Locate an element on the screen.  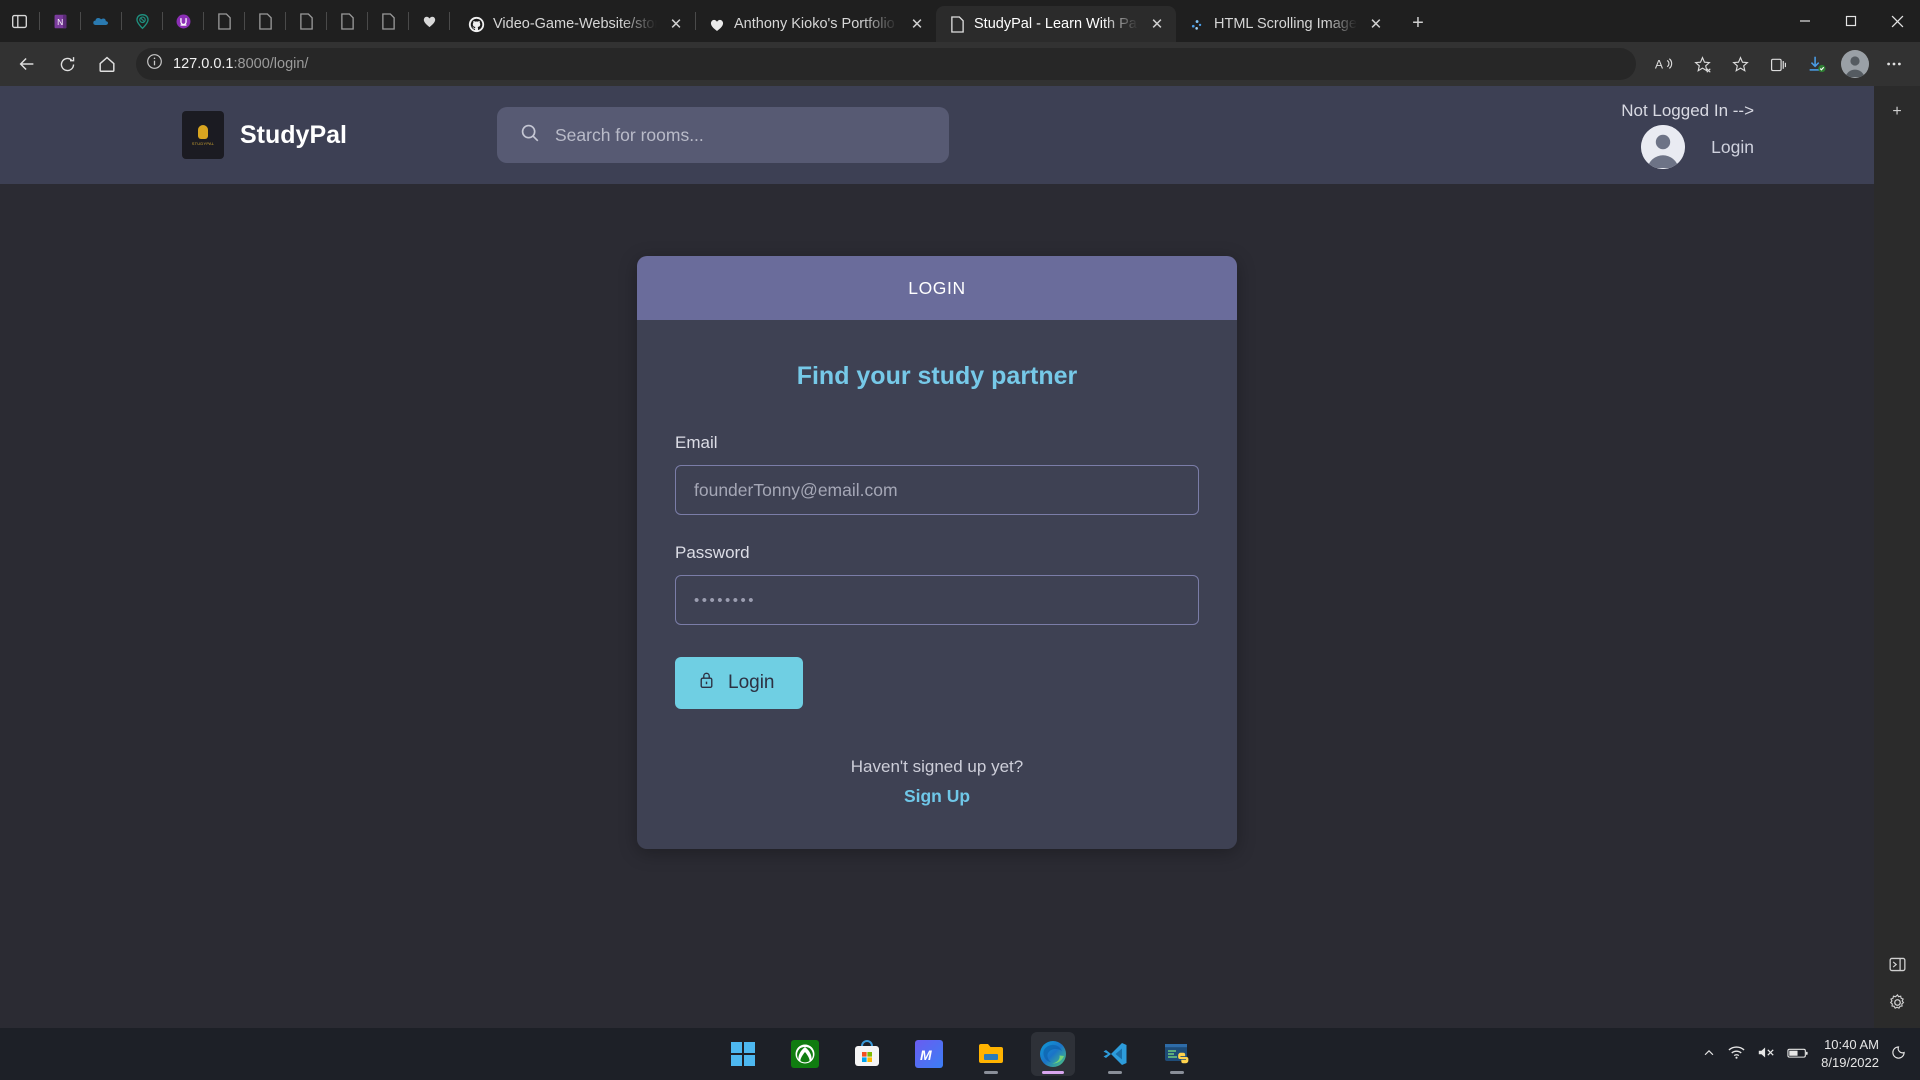
login-button: Login is located at coordinates (739, 683).